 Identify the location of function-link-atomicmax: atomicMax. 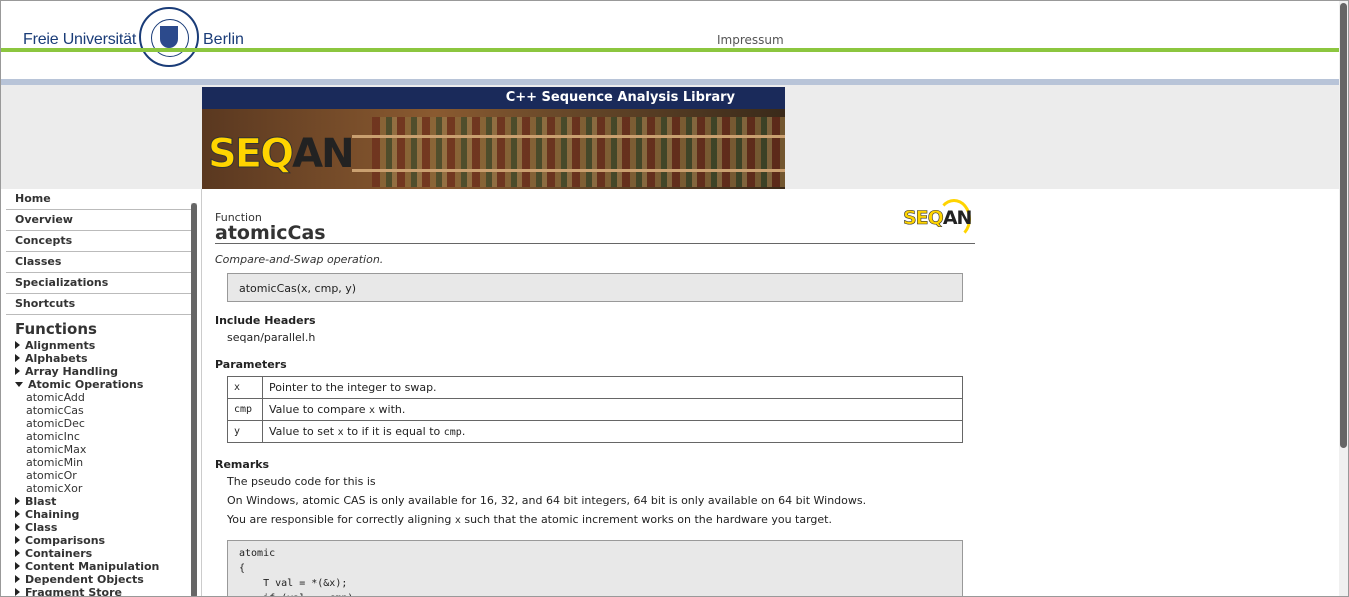
(98, 449).